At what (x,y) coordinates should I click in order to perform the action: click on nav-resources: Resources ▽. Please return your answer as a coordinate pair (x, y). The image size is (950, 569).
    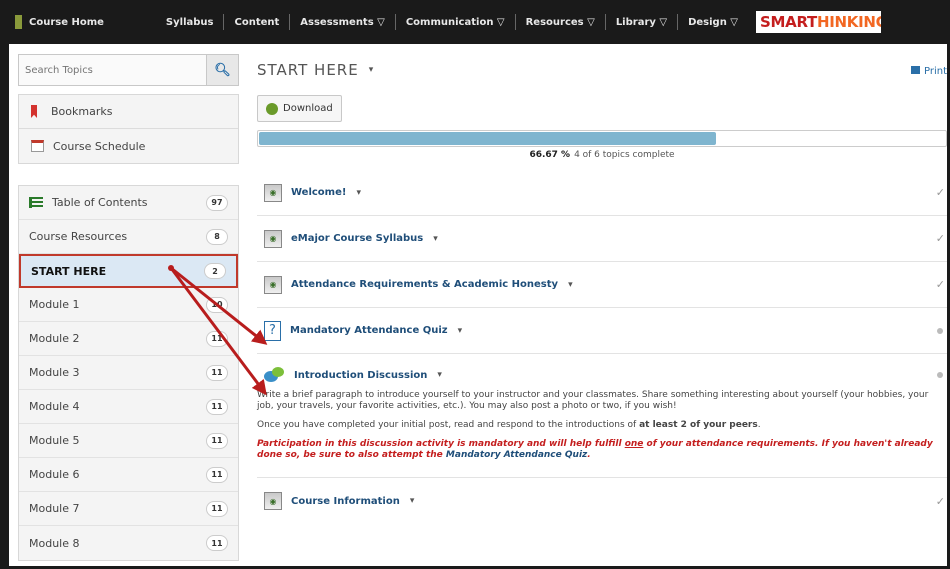
    Looking at the image, I should click on (560, 22).